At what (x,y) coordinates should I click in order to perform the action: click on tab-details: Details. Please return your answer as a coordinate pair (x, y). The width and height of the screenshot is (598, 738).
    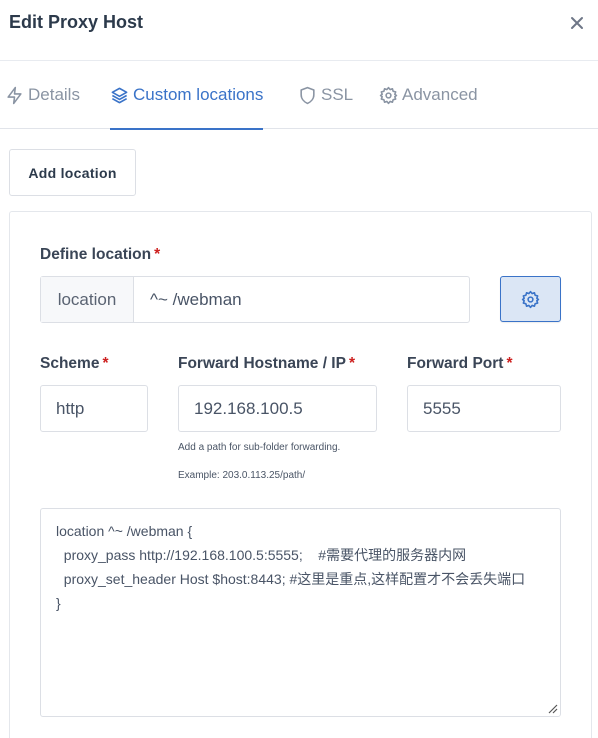
    Looking at the image, I should click on (42, 95).